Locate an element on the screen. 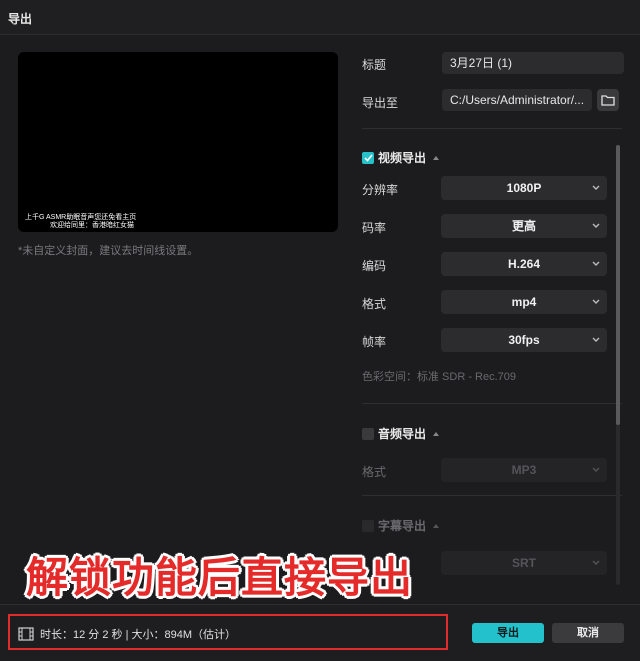 The height and width of the screenshot is (661, 640). codec-select: H.264 is located at coordinates (524, 264).